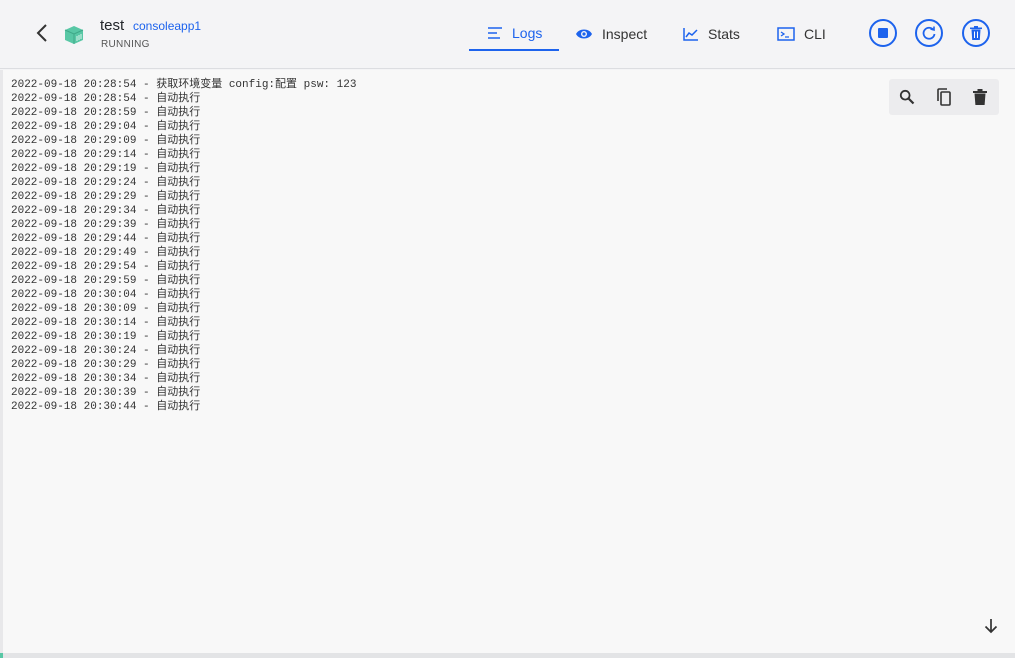 The image size is (1015, 658). Describe the element at coordinates (690, 34) in the screenshot. I see `chart-line-icon` at that location.